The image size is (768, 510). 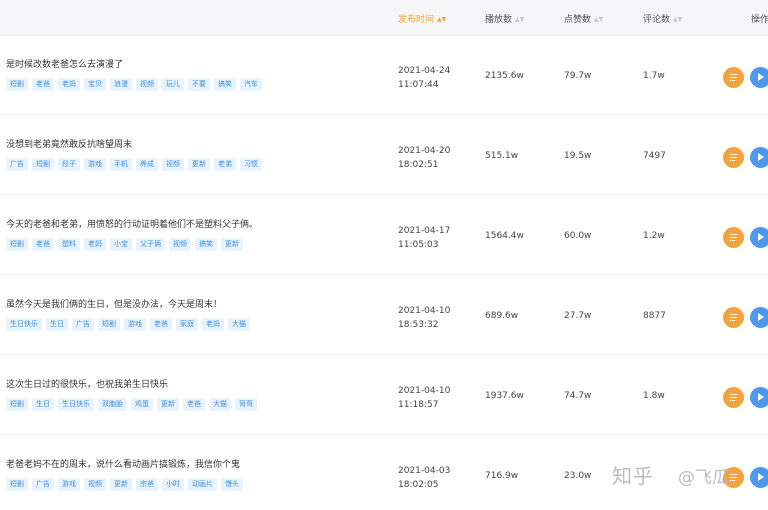 What do you see at coordinates (232, 484) in the screenshot?
I see `tag: 馒头` at bounding box center [232, 484].